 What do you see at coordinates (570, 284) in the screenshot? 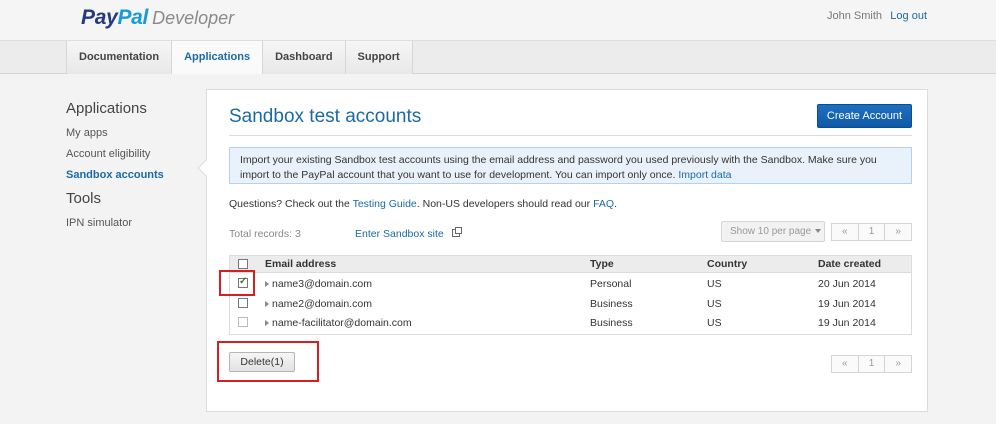
I see `table-row: name3@domain.com Personal US 20 Jun 2014` at bounding box center [570, 284].